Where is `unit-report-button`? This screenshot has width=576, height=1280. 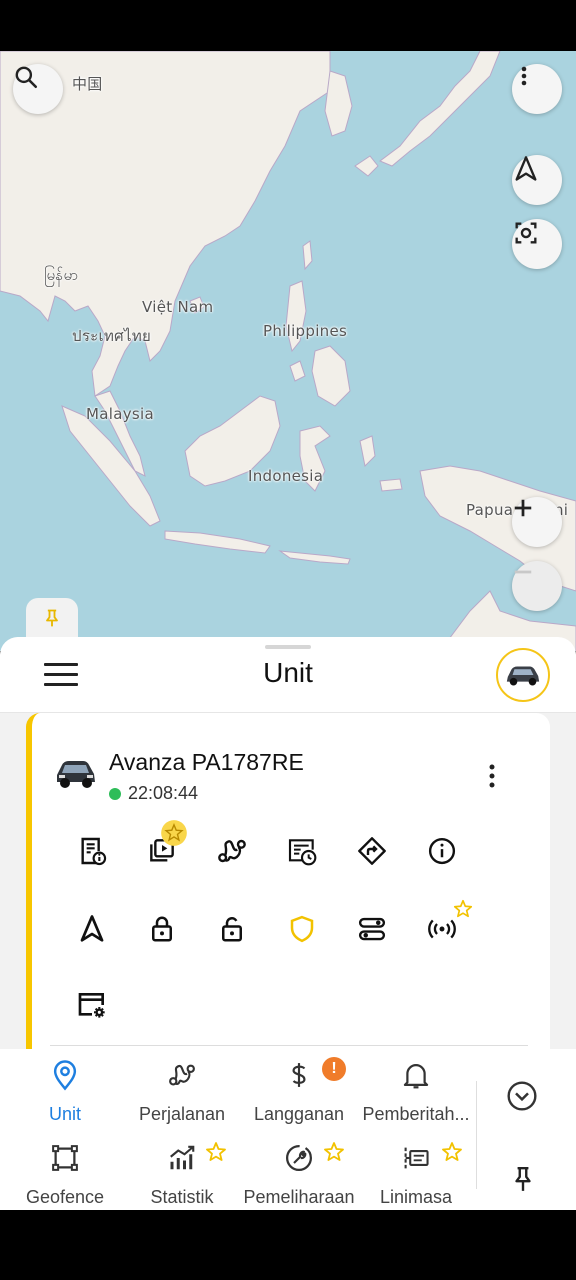
unit-report-button is located at coordinates (92, 851).